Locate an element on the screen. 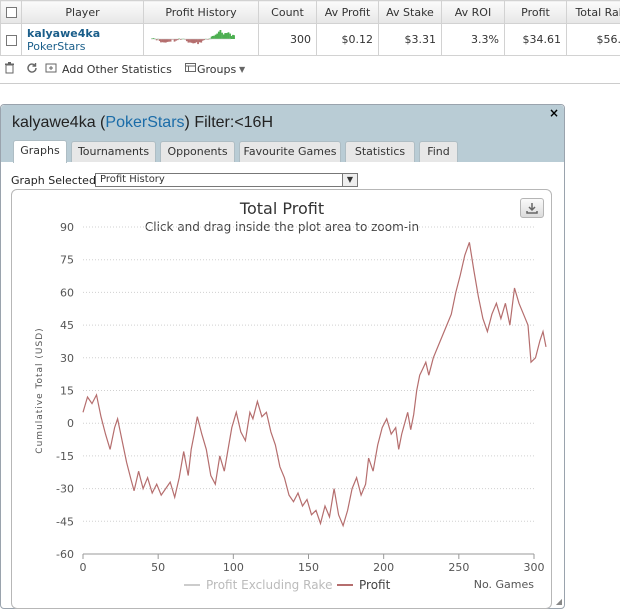 The width and height of the screenshot is (620, 611). y-tick-label: 75 is located at coordinates (67, 260).